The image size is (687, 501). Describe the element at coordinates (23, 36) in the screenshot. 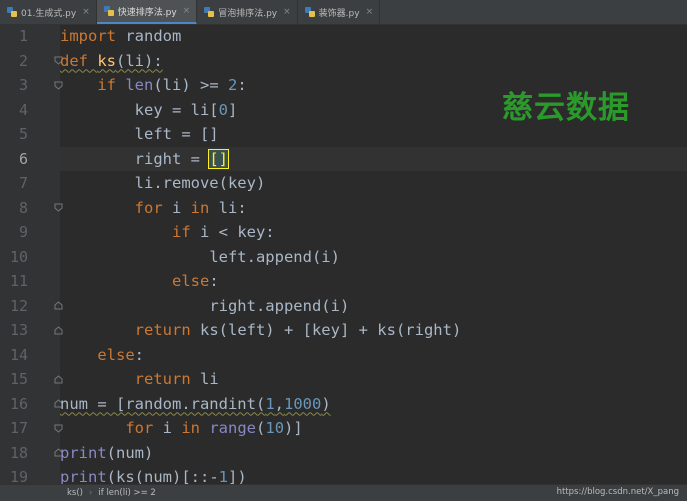

I see `line-number: 1` at that location.